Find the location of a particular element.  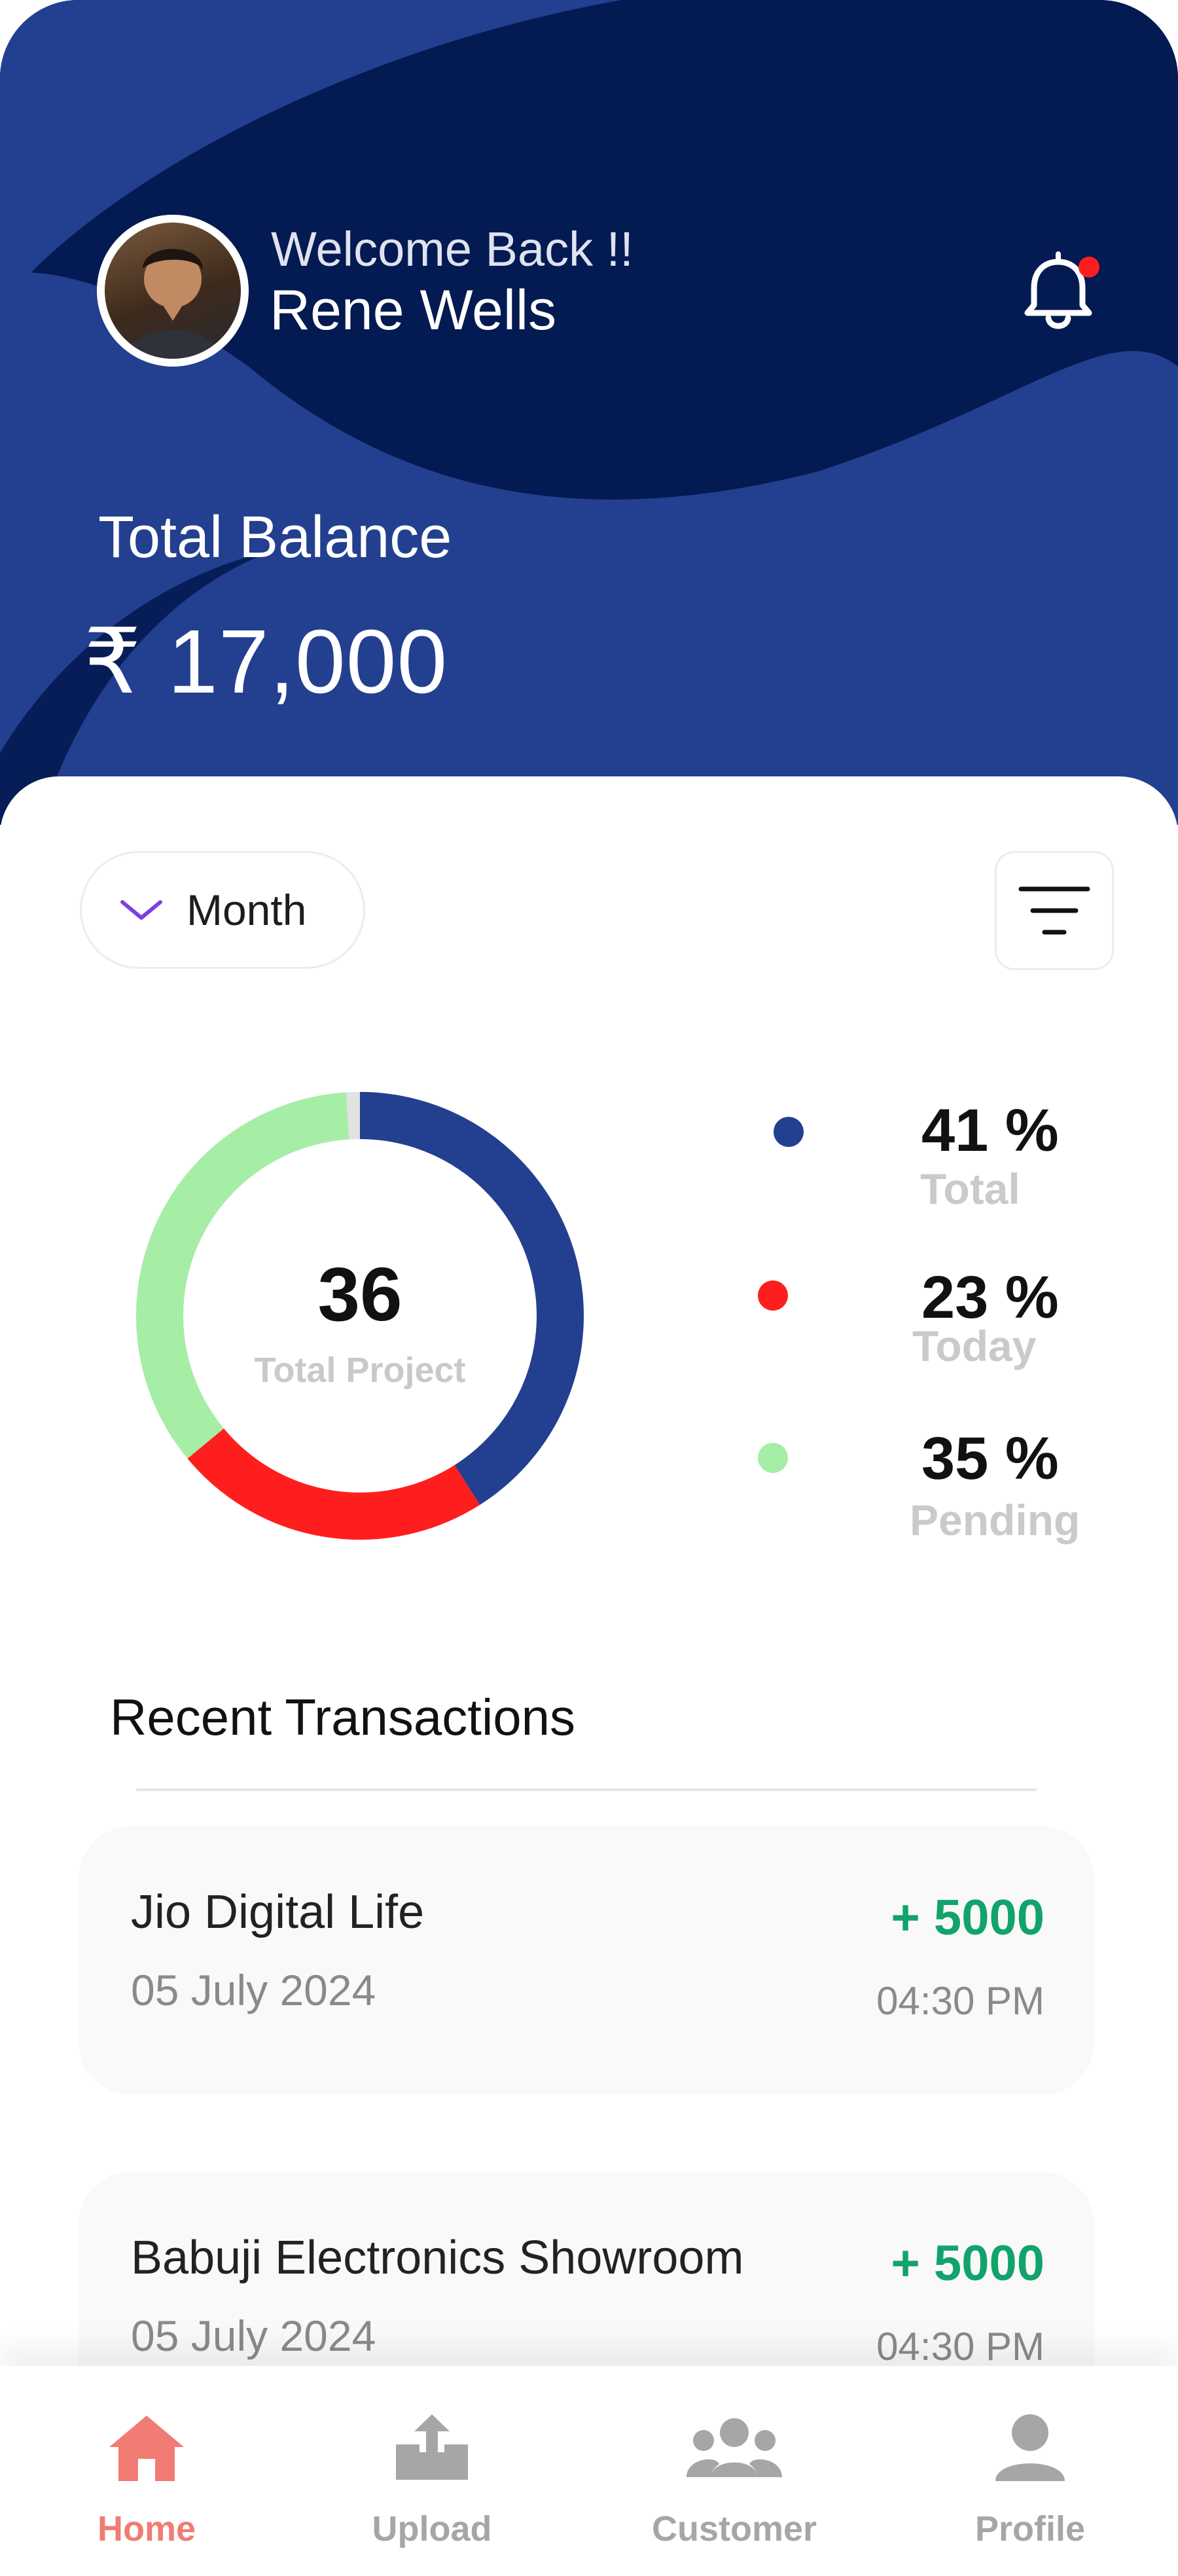

transaction-name: Jio Digital Life is located at coordinates (278, 1912).